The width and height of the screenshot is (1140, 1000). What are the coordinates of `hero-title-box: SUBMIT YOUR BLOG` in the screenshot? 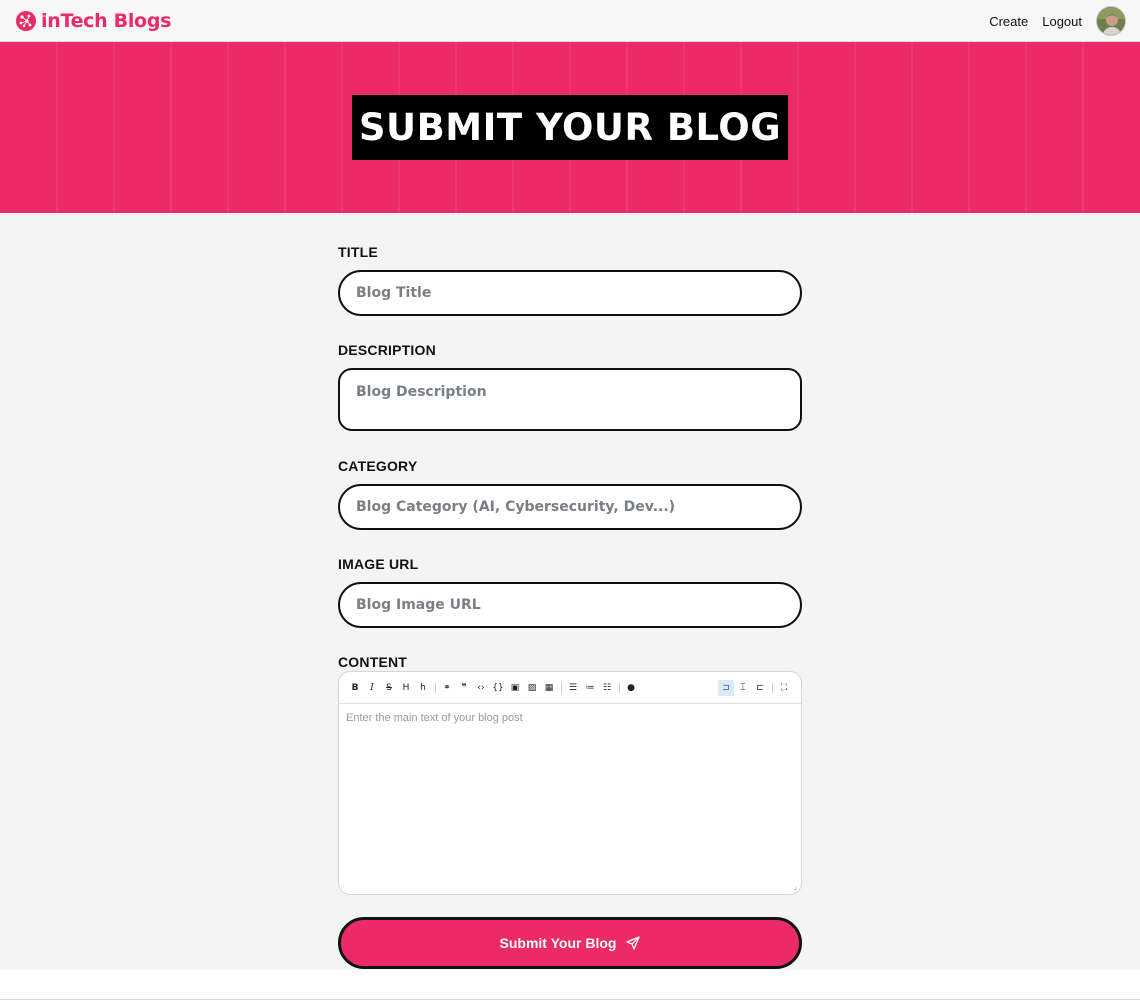 It's located at (570, 127).